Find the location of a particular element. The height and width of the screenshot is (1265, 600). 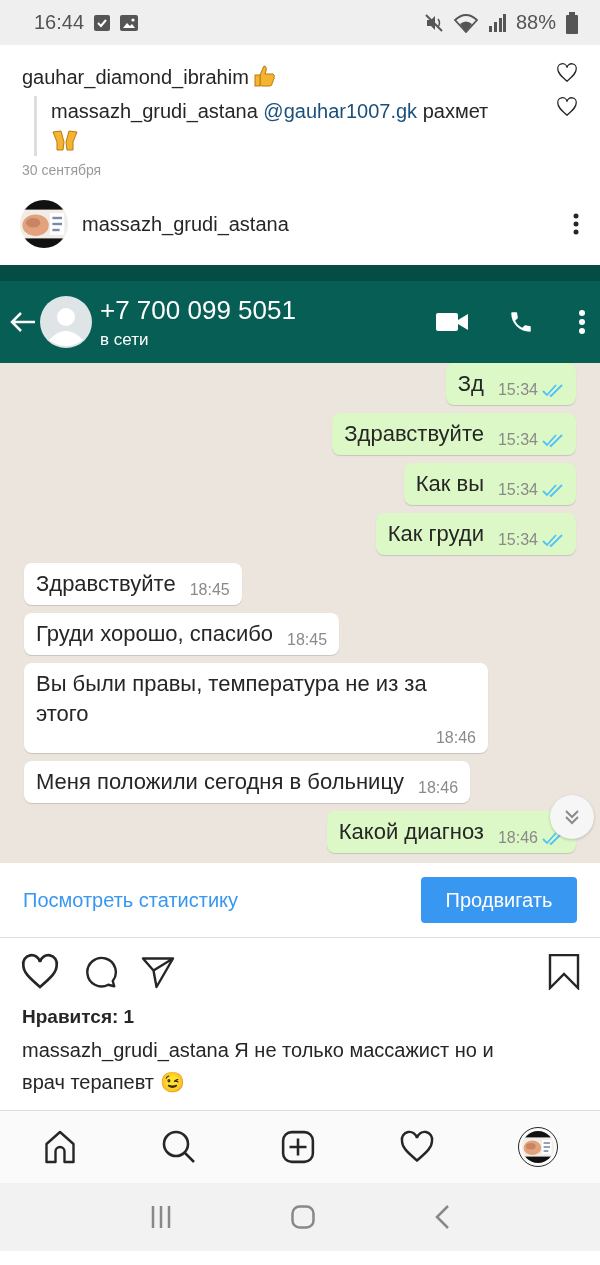

battery-icon is located at coordinates (572, 22).